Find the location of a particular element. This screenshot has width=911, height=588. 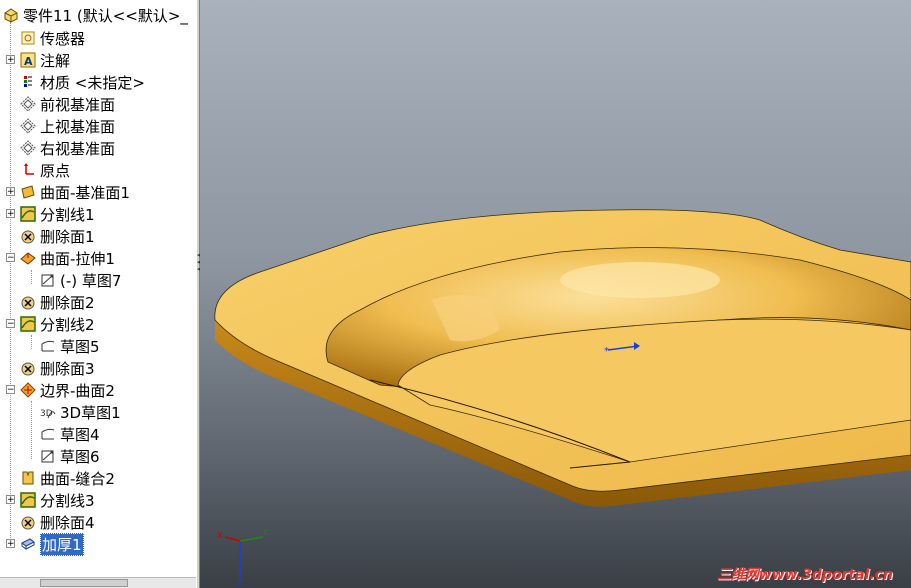

tree-item-3d-sketch1: 3D 3D草图1 is located at coordinates (80, 412).